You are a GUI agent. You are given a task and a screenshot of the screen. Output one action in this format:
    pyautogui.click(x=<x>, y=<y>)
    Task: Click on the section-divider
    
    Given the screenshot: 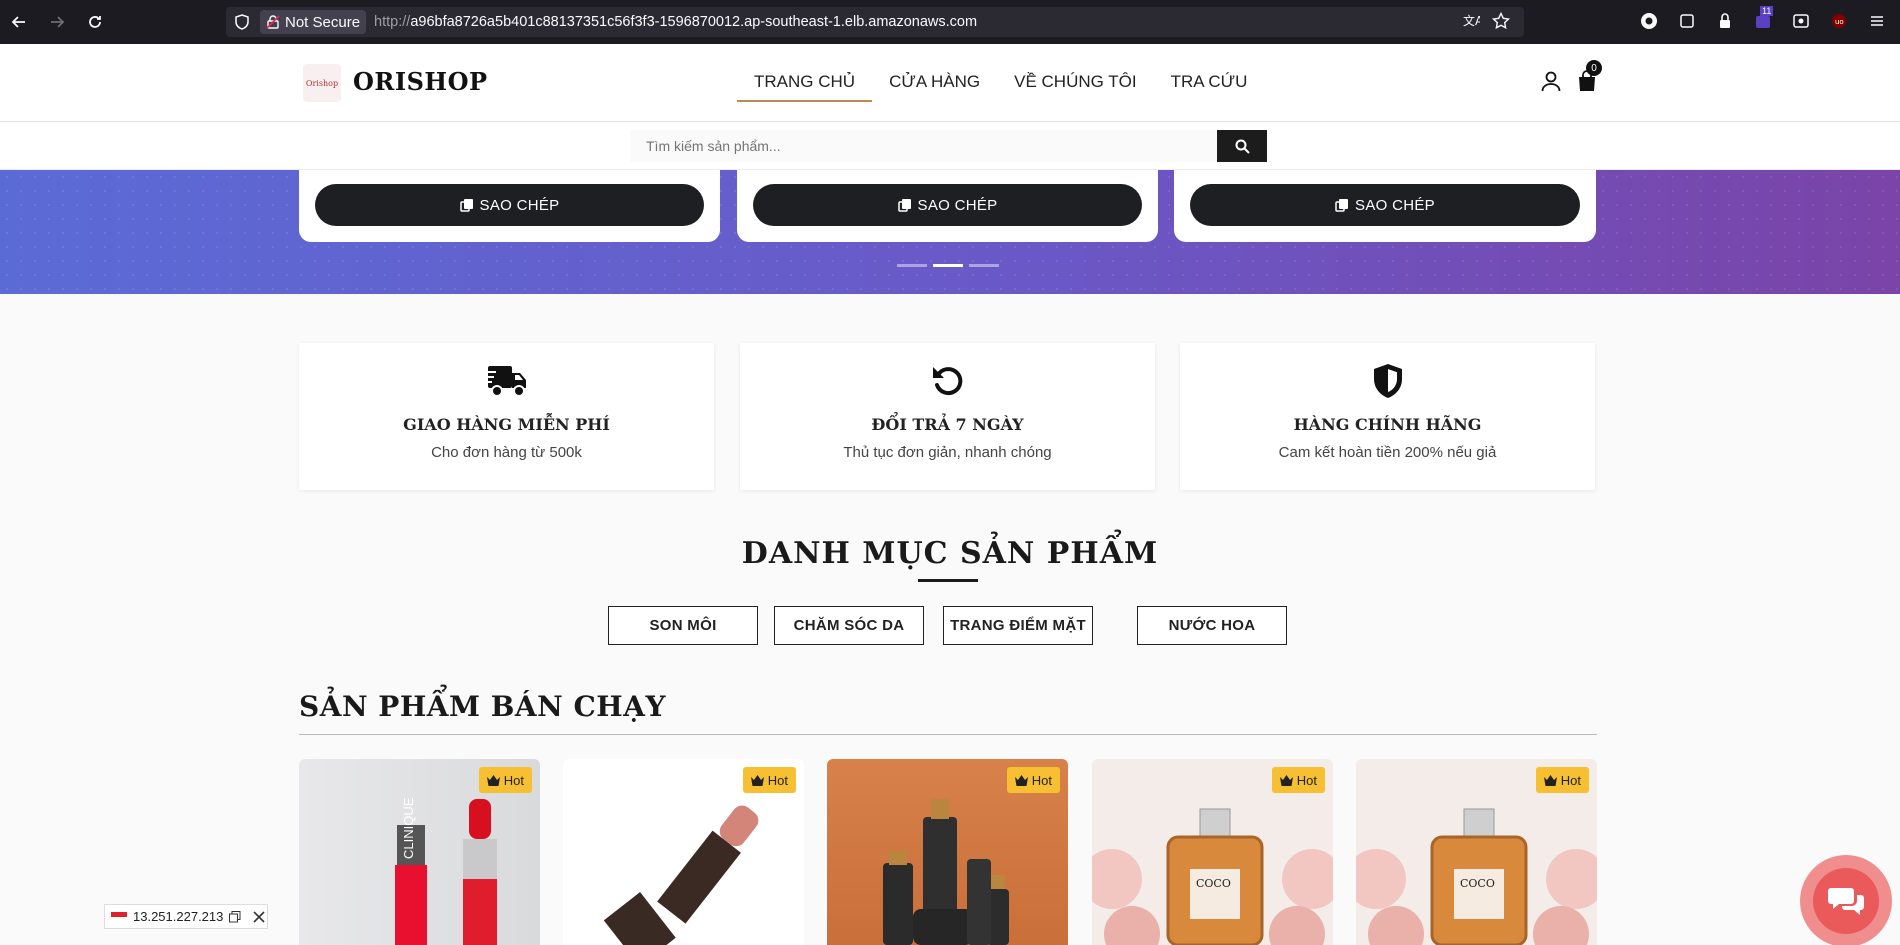 What is the action you would take?
    pyautogui.click(x=948, y=734)
    